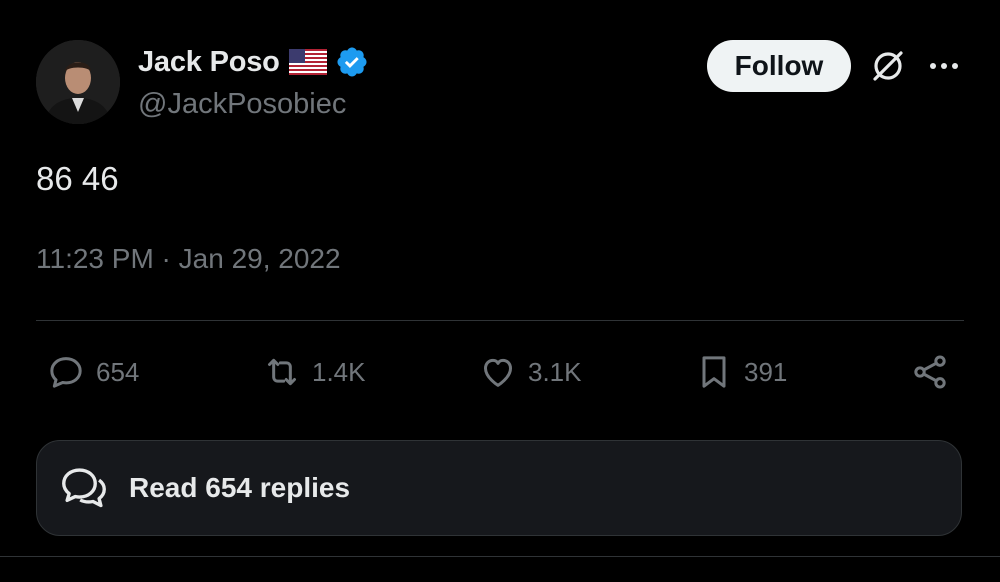 This screenshot has height=582, width=1000. I want to click on grok-icon, so click(888, 66).